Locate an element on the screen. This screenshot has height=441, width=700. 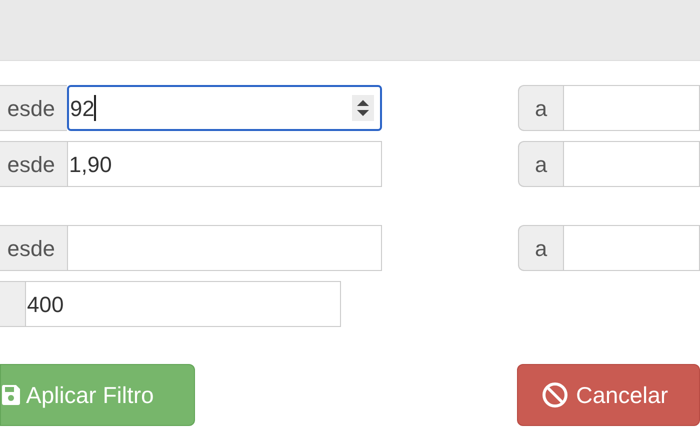
cancel-button: Cancelar is located at coordinates (608, 395).